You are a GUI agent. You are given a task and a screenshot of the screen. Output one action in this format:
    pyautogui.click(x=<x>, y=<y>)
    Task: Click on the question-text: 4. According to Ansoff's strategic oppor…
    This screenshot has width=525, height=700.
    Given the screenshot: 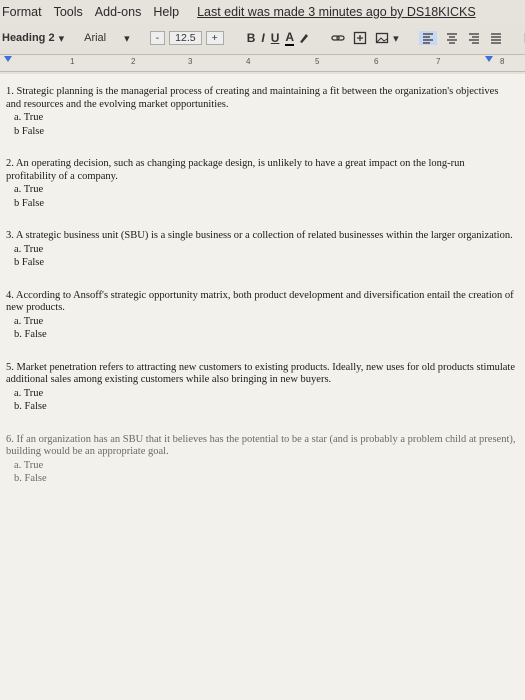 What is the action you would take?
    pyautogui.click(x=260, y=301)
    